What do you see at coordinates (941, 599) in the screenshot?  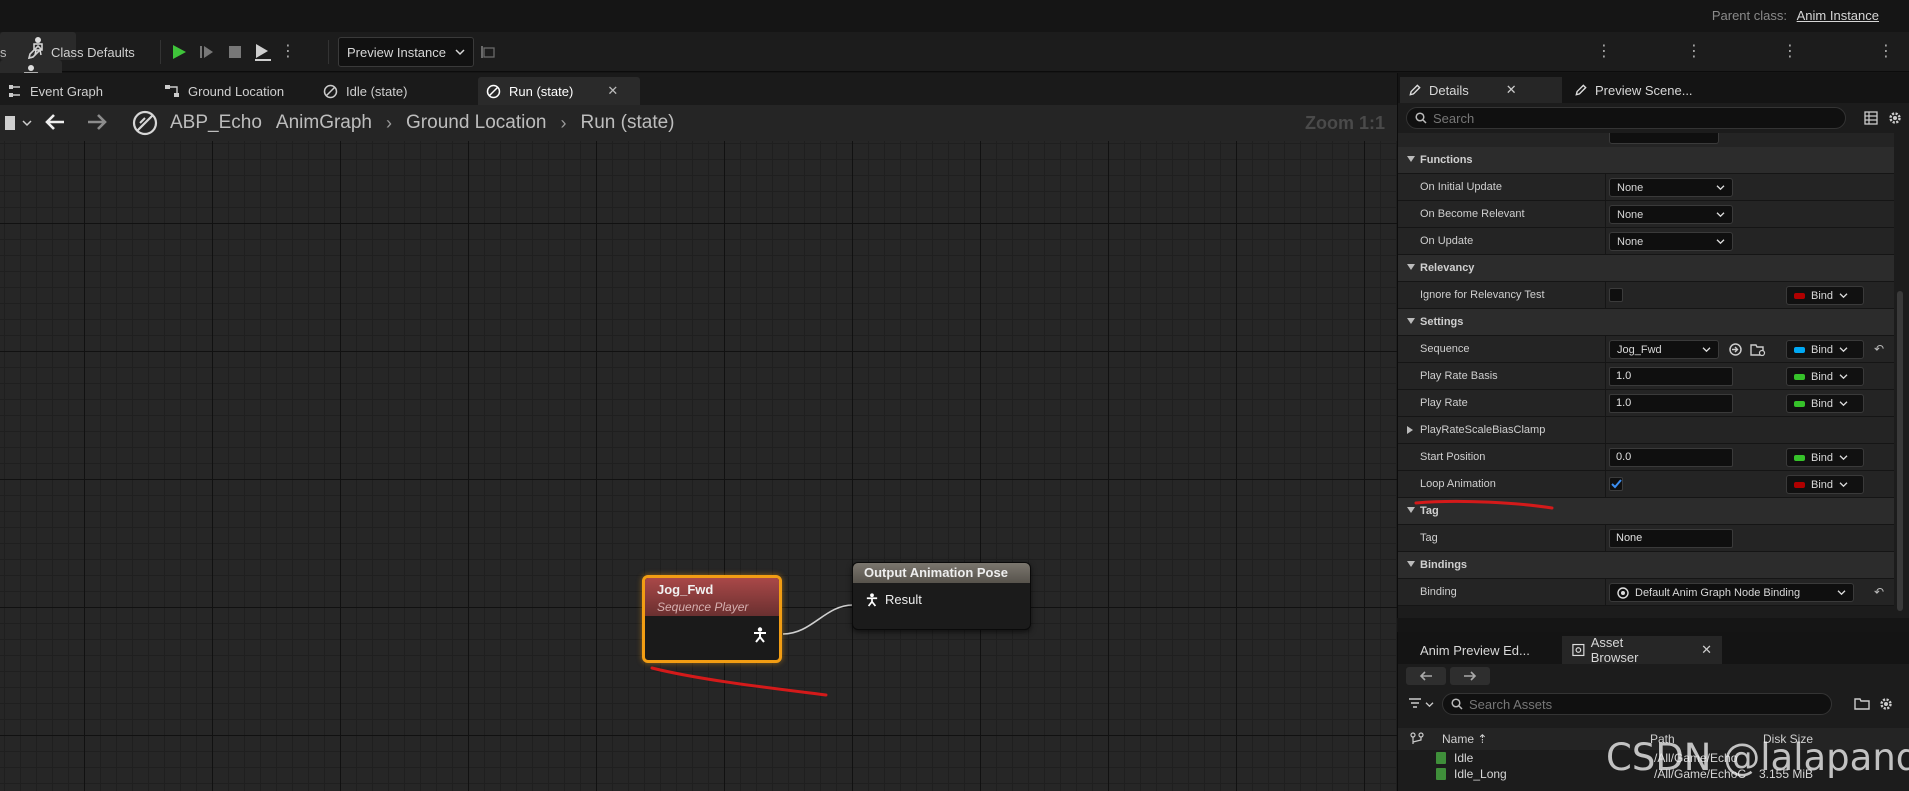 I see `result-pin-row: Result` at bounding box center [941, 599].